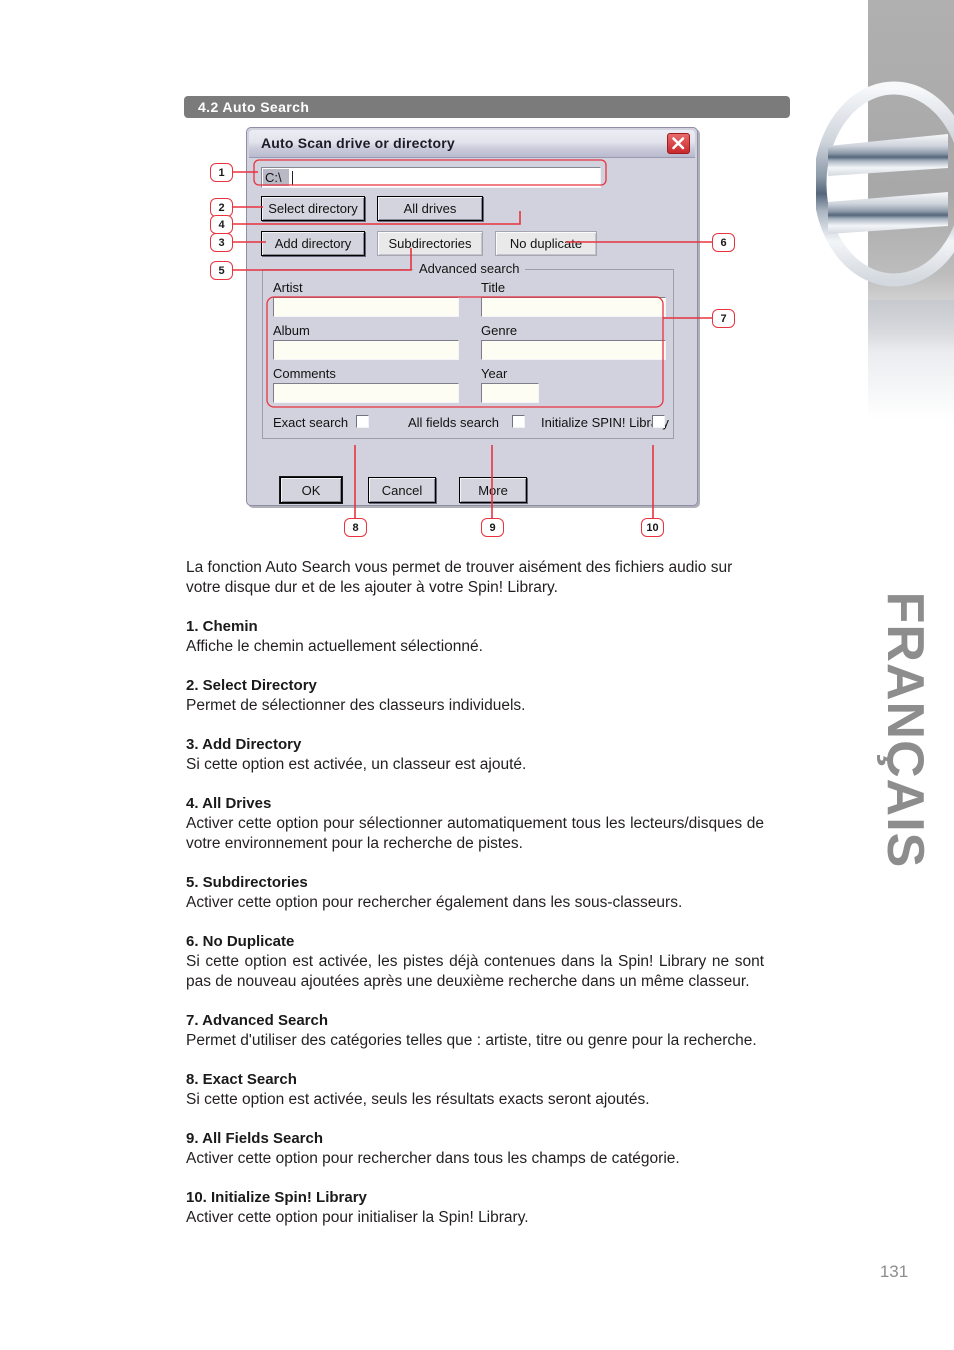  Describe the element at coordinates (366, 350) in the screenshot. I see `album-input` at that location.